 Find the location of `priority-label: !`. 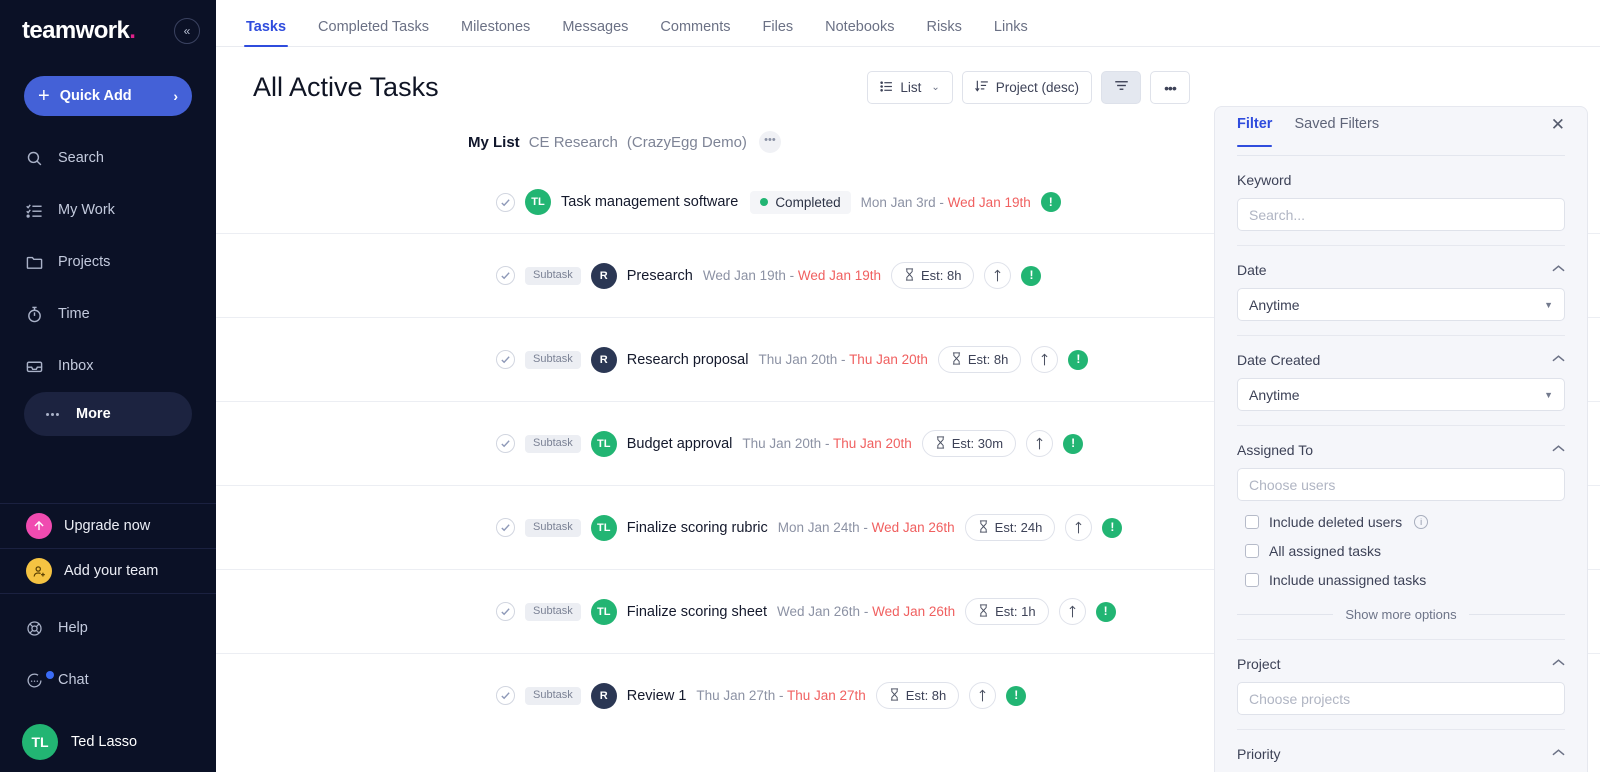

priority-label: ! is located at coordinates (1073, 443).